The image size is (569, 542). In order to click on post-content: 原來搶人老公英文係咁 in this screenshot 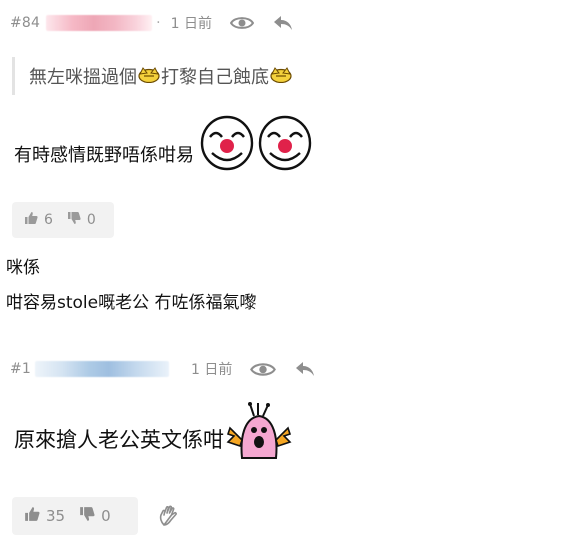, I will do `click(153, 434)`.